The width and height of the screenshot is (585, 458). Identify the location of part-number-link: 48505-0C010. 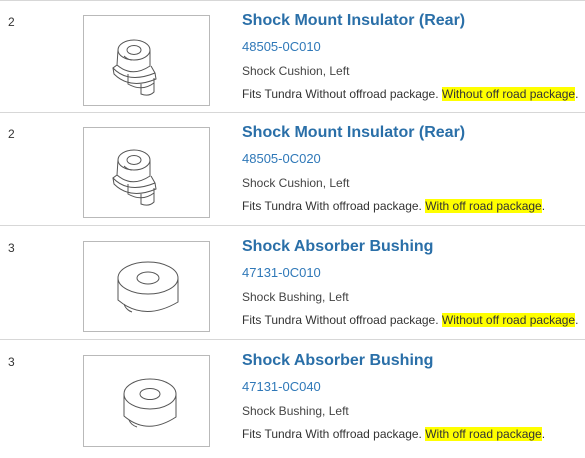
(281, 46).